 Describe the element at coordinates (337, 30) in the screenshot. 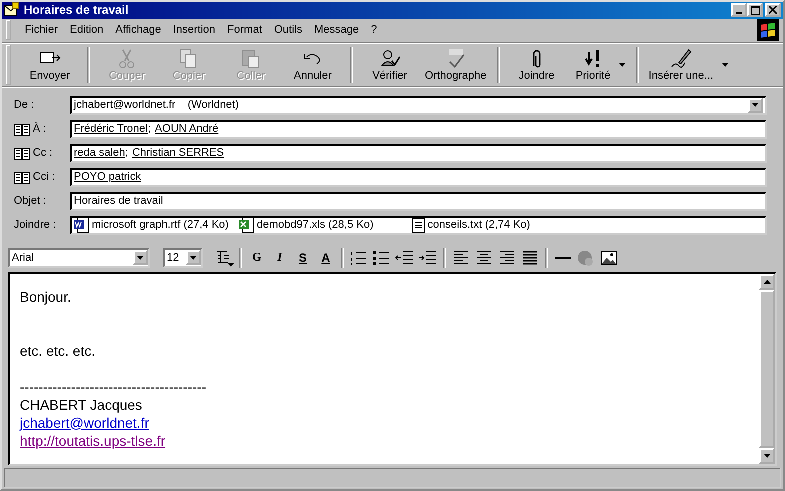

I see `menu-item: Message` at that location.